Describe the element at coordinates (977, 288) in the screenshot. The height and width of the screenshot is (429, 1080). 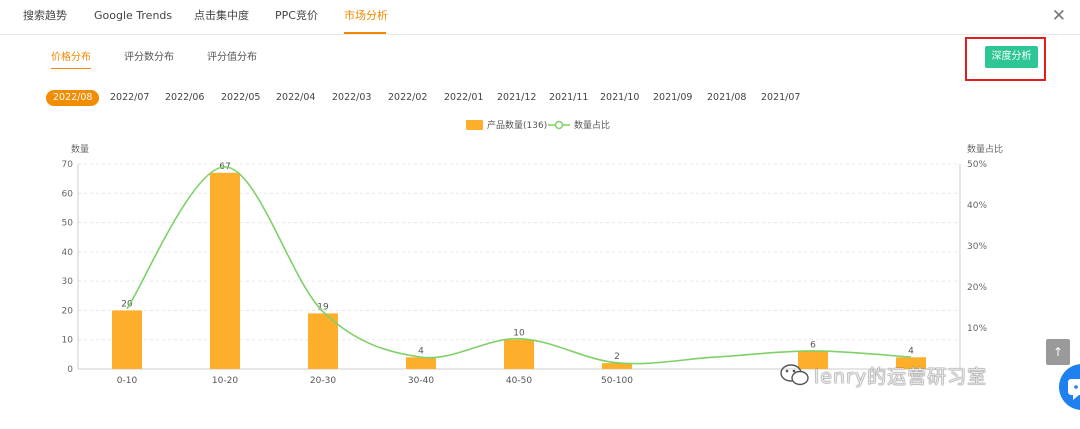
I see `y2-tick-label: 20%` at that location.